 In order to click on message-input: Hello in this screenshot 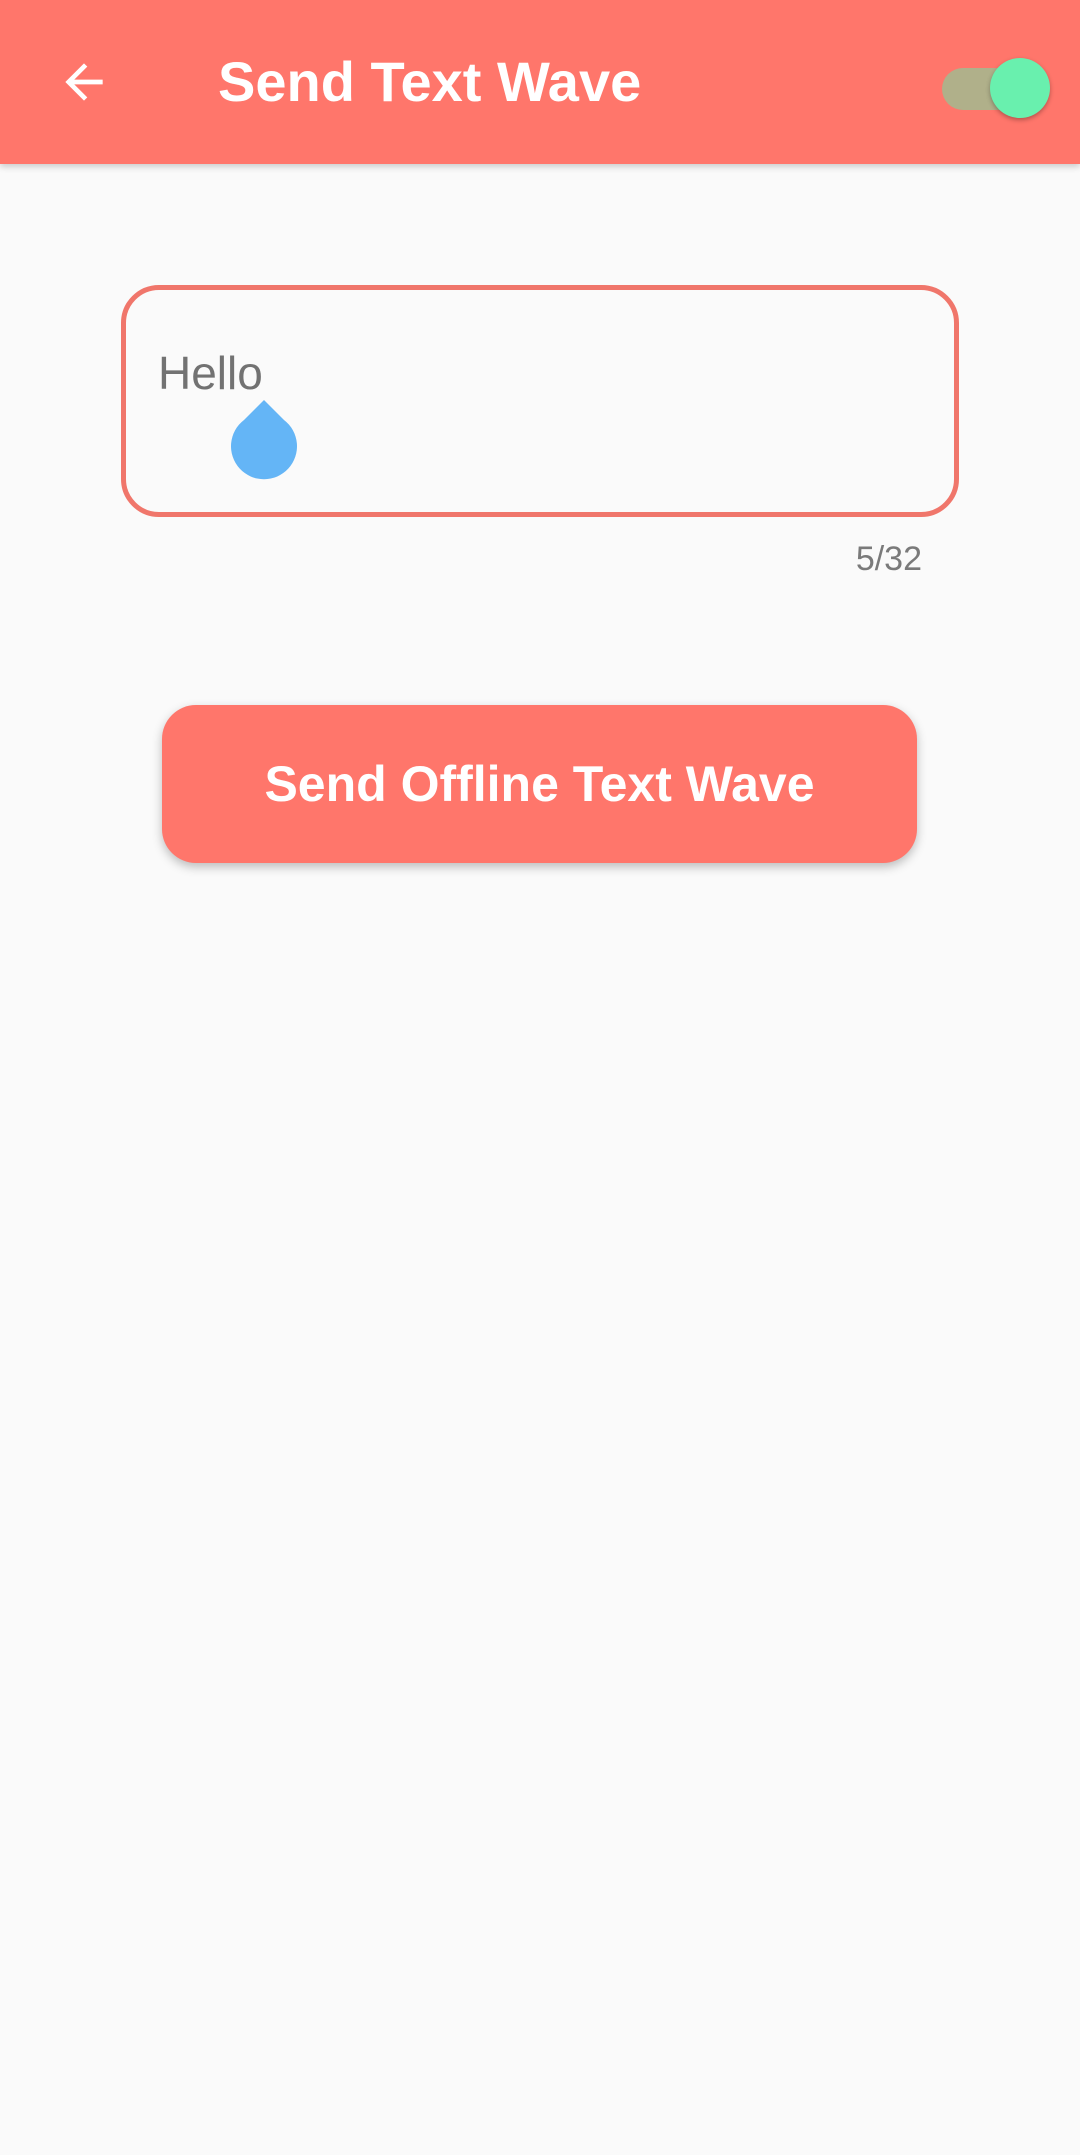, I will do `click(540, 401)`.